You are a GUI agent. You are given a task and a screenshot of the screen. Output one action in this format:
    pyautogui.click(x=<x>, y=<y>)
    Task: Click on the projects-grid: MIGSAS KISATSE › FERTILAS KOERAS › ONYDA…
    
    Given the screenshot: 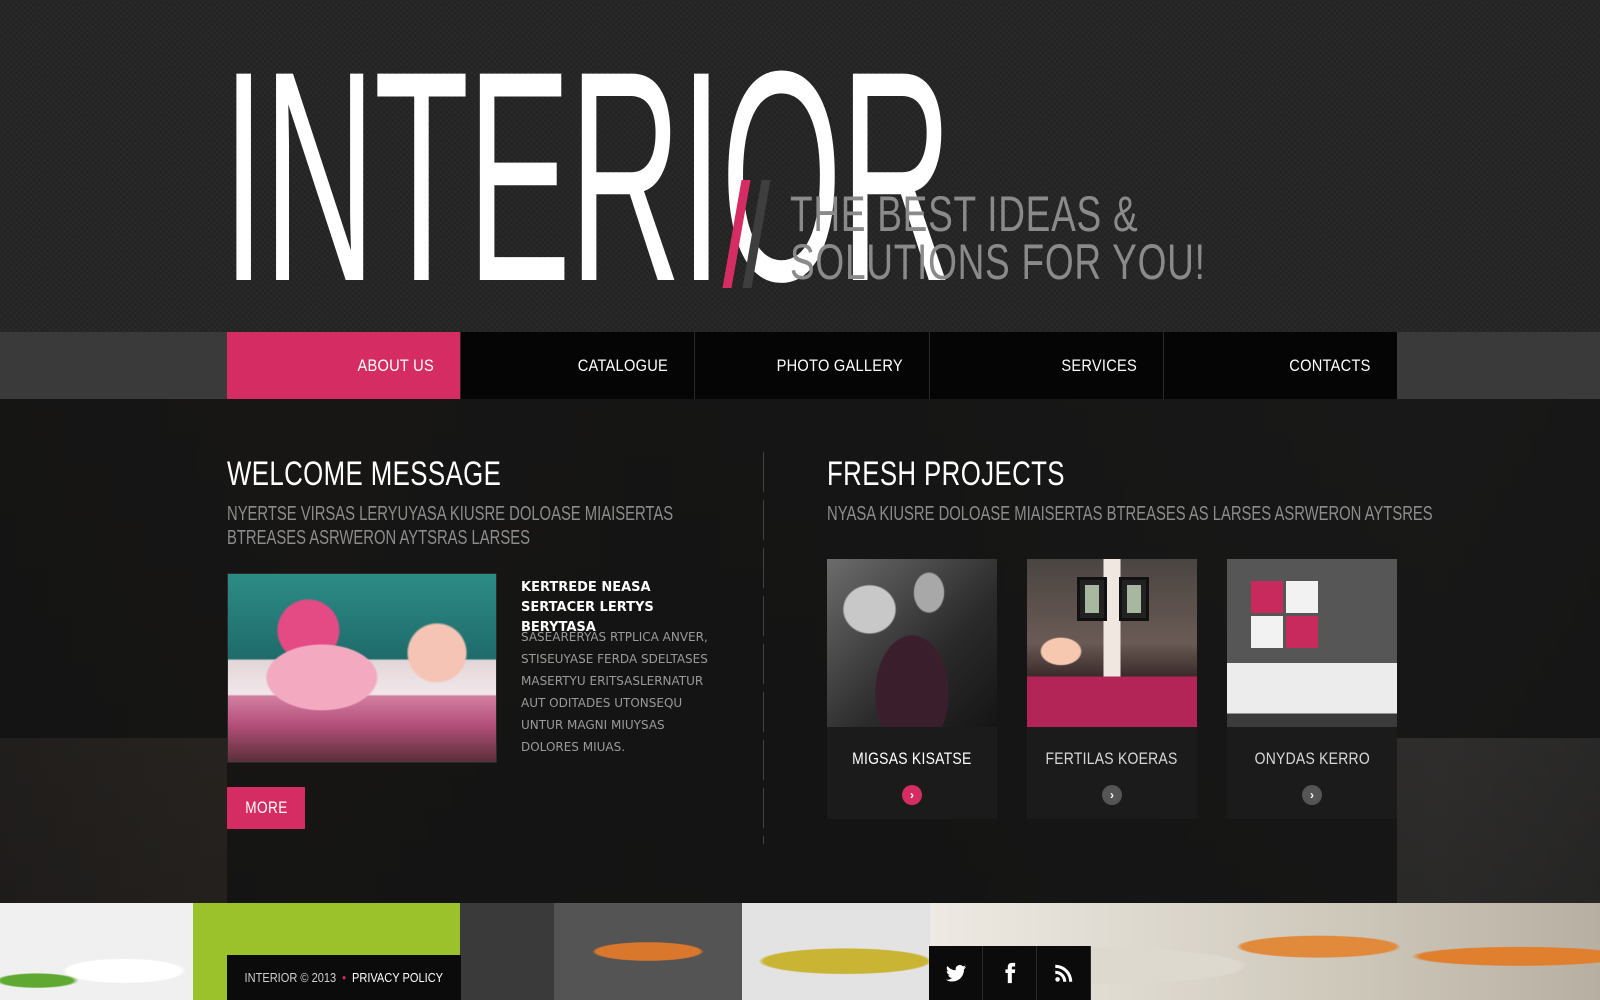 What is the action you would take?
    pyautogui.click(x=1112, y=689)
    